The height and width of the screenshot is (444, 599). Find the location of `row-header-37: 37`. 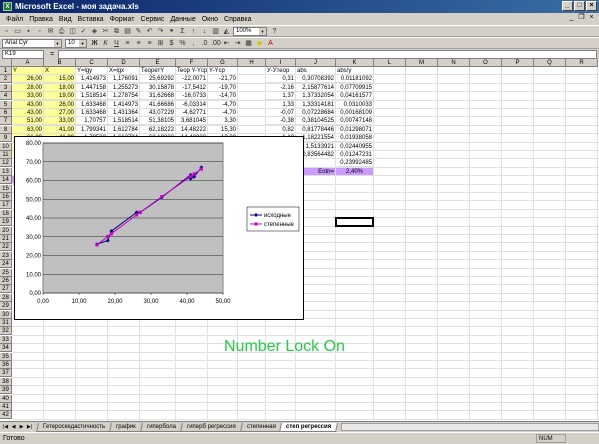

row-header-37: 37 is located at coordinates (6, 373).